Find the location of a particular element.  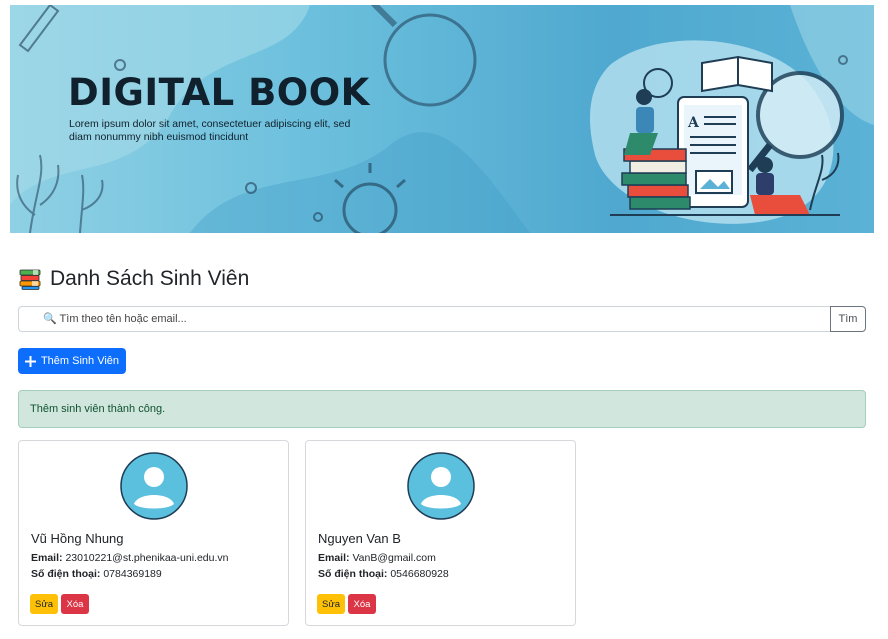

search-bar: Tìm is located at coordinates (442, 319).